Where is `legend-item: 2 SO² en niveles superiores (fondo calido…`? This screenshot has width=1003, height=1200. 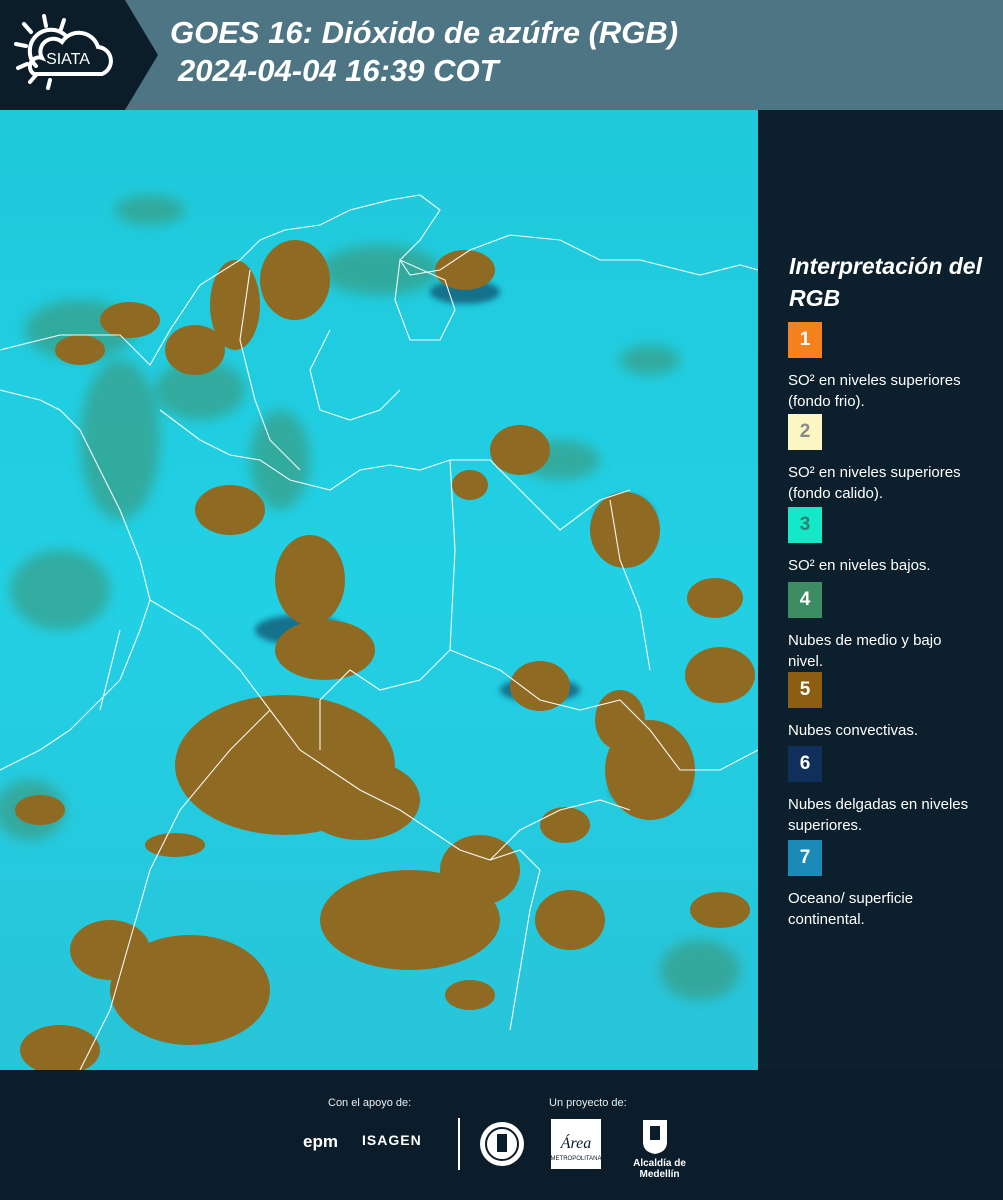
legend-item: 2 SO² en niveles superiores (fondo calido… is located at coordinates (883, 459).